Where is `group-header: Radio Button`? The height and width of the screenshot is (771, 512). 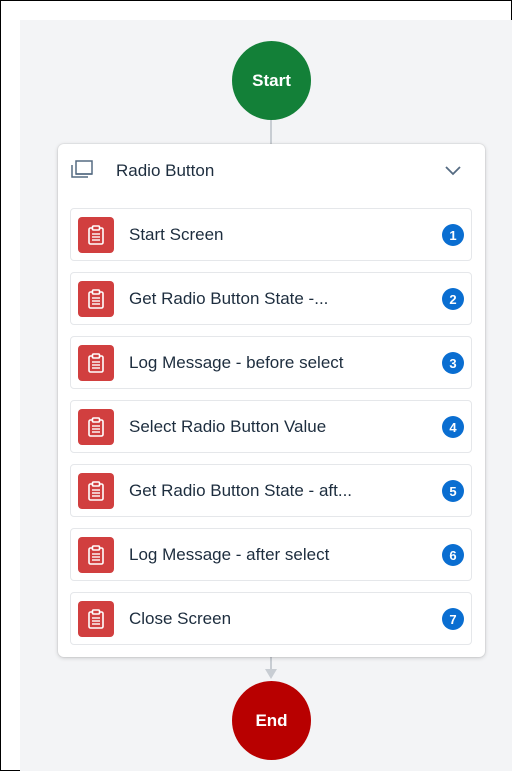 group-header: Radio Button is located at coordinates (271, 172).